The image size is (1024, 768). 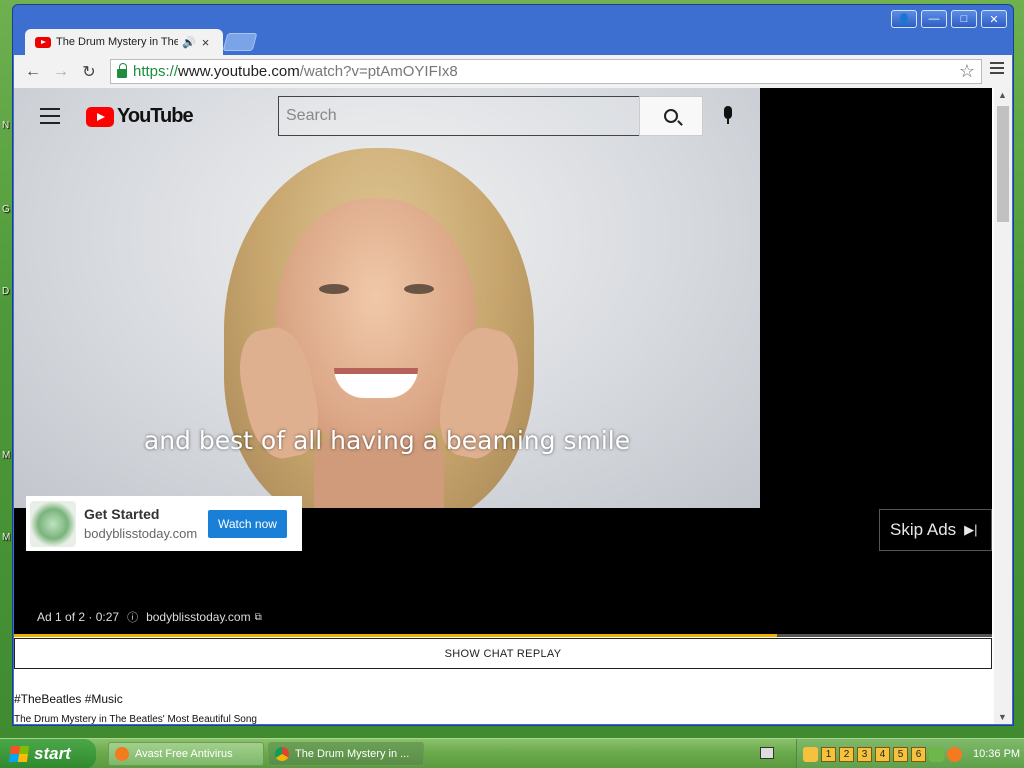 I want to click on close-window-button: ✕, so click(x=994, y=19).